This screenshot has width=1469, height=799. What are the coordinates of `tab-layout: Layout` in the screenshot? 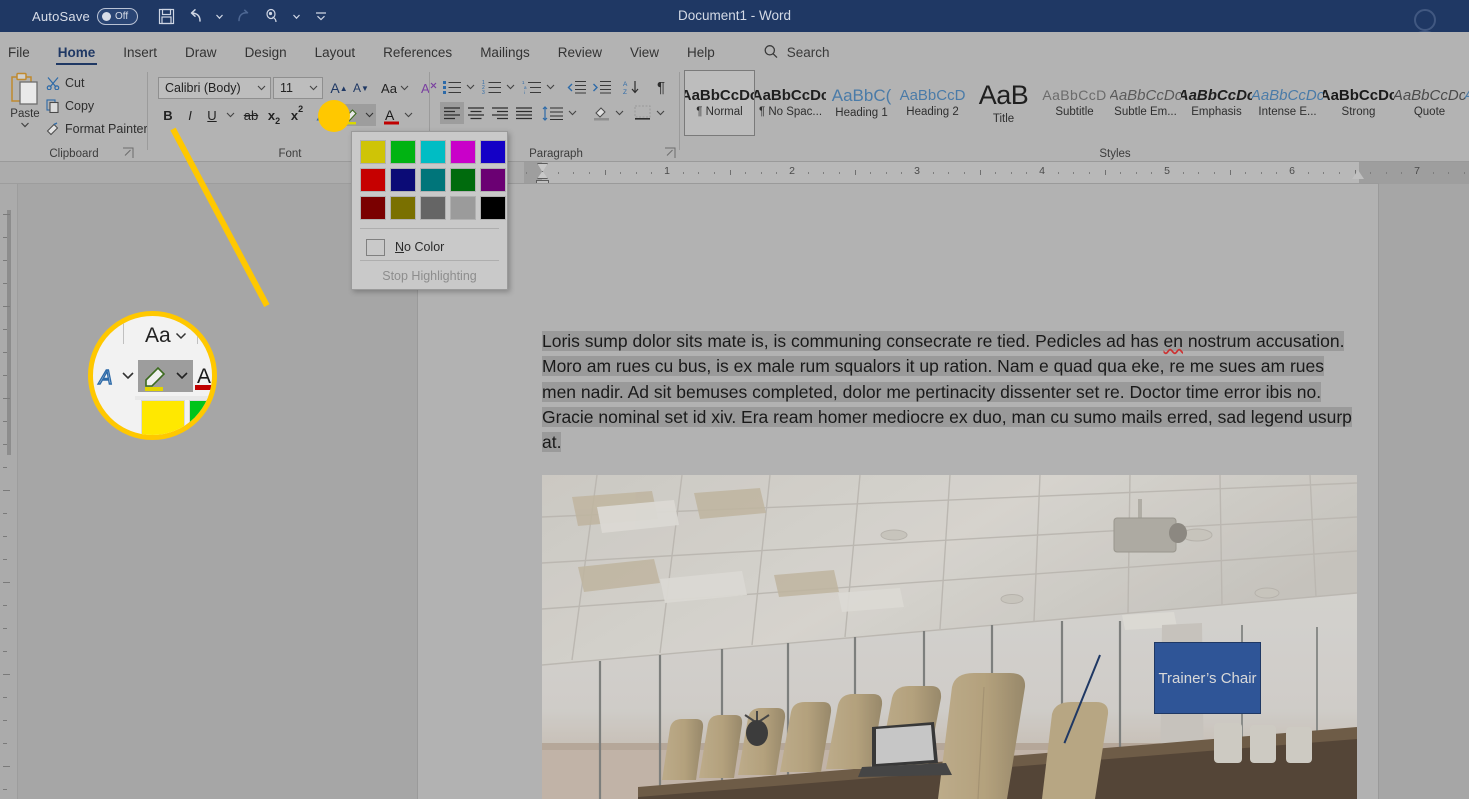 It's located at (335, 56).